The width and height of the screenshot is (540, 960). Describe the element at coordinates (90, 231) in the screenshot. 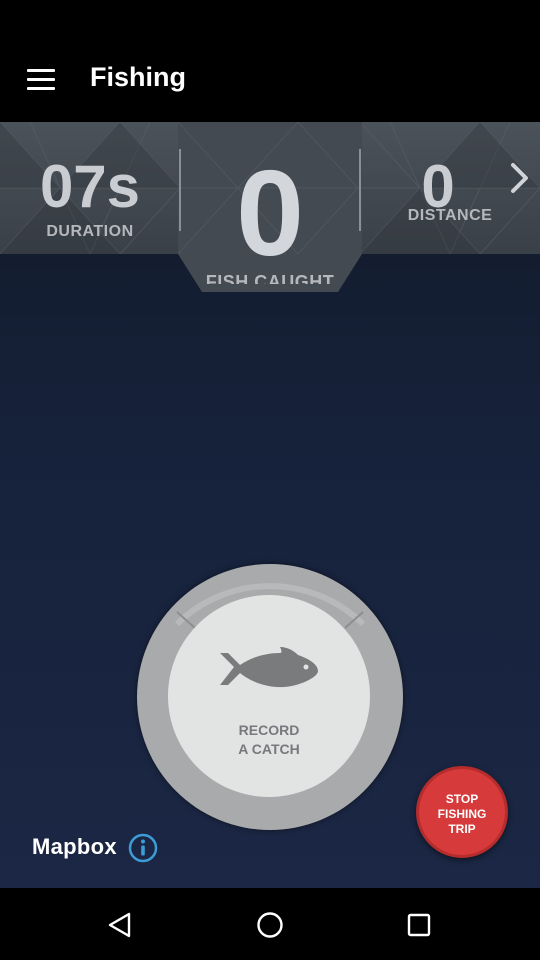

I see `duration-label: DURATION` at that location.